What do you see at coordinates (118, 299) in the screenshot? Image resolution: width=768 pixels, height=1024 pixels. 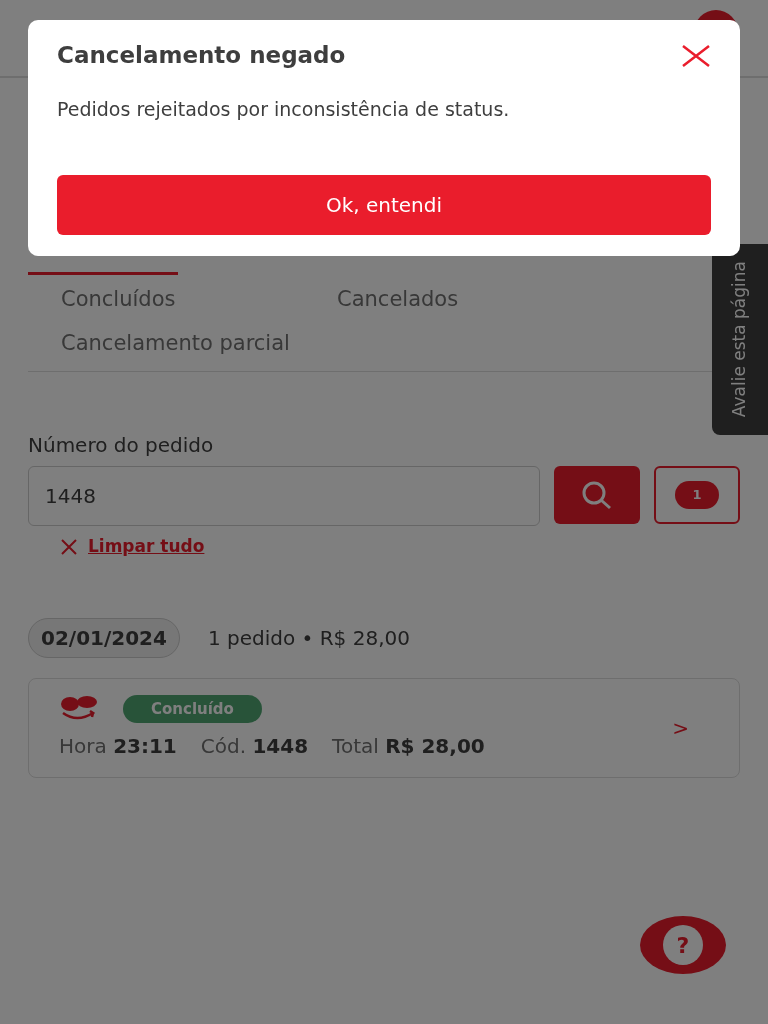 I see `tab: Concluídos` at bounding box center [118, 299].